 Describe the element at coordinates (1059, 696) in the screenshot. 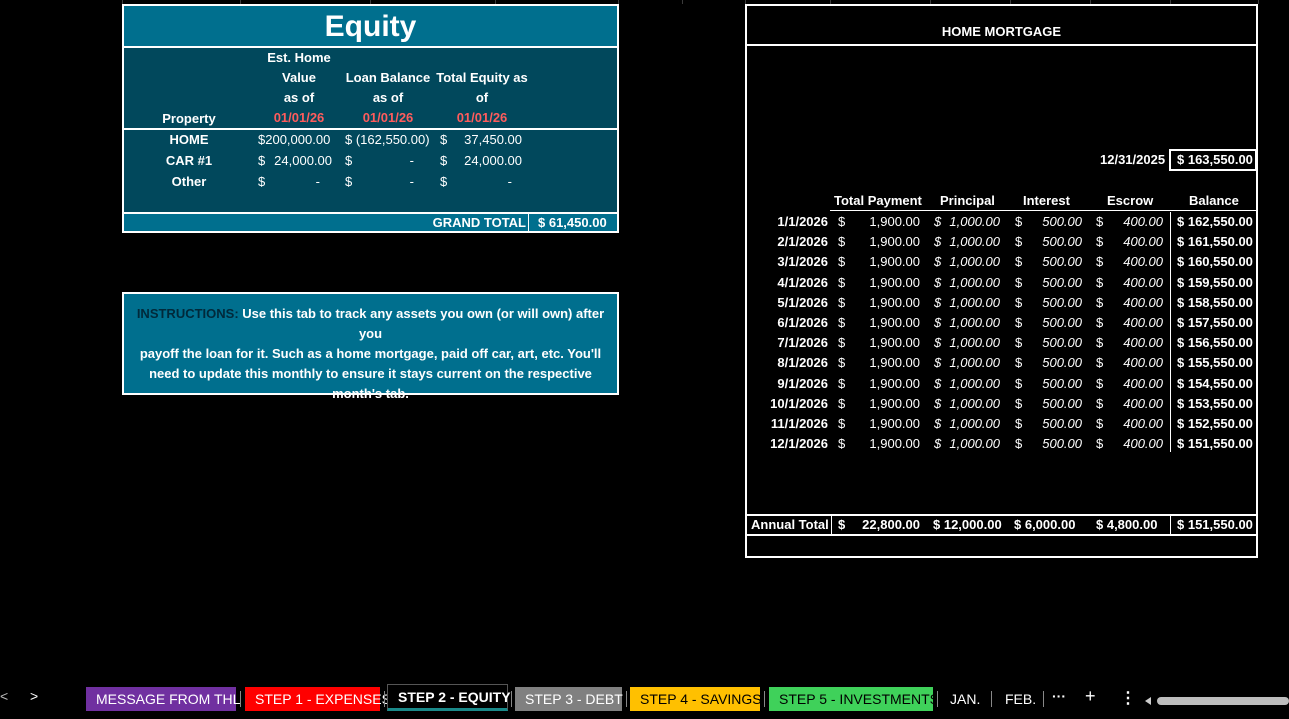

I see `more-tabs-icon: ···` at that location.